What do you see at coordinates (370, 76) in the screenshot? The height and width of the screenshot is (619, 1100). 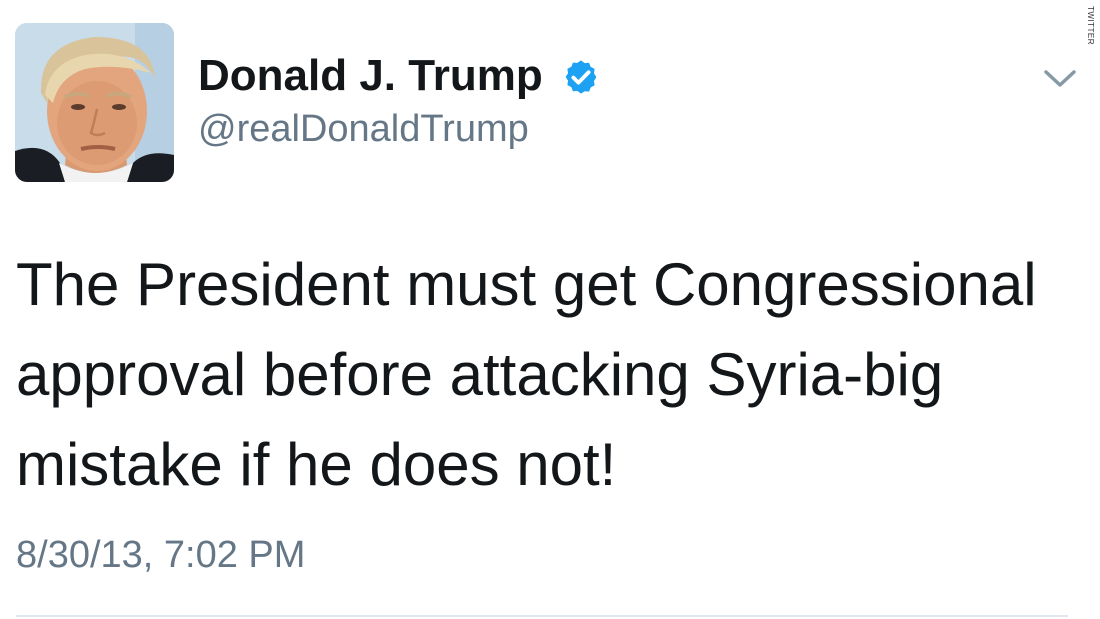 I see `display-name: Donald J. Trump` at bounding box center [370, 76].